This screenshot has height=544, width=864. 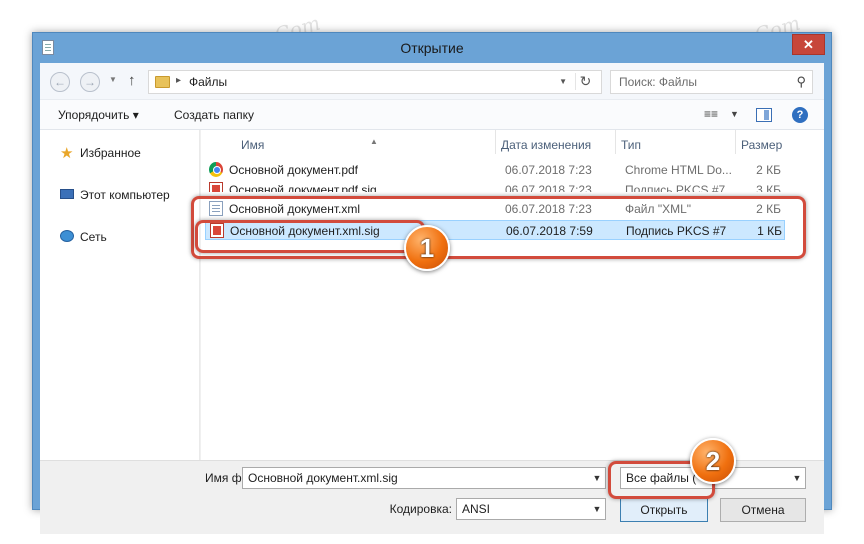 What do you see at coordinates (546, 145) in the screenshot?
I see `column-header-date: Дата изменения` at bounding box center [546, 145].